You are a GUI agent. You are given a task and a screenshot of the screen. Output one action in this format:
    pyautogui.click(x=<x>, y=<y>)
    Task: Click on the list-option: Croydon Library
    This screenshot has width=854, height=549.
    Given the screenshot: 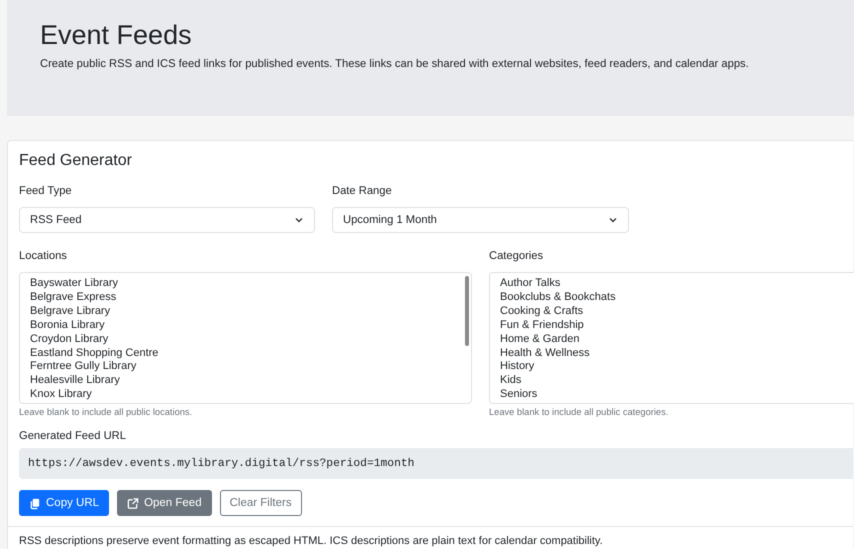 What is the action you would take?
    pyautogui.click(x=245, y=339)
    